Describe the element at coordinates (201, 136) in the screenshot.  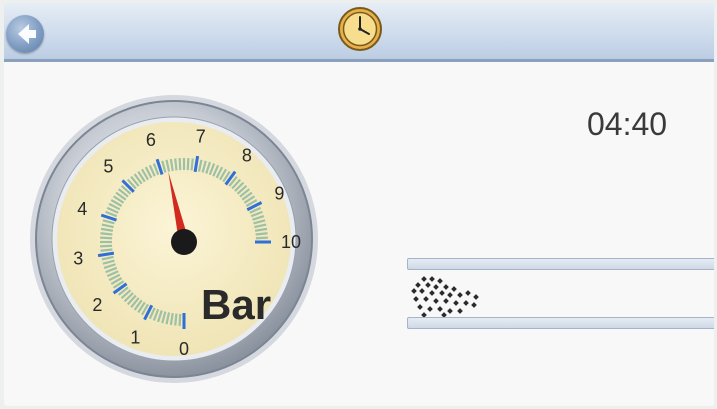
I see `gauge-label-7: 7` at that location.